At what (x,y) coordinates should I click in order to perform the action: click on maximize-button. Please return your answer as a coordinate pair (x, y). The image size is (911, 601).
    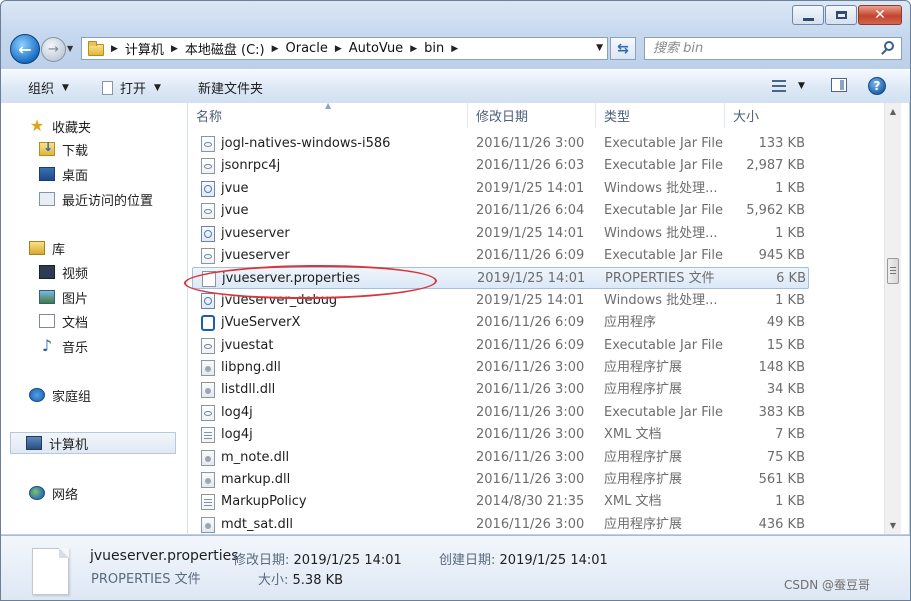
    Looking at the image, I should click on (841, 15).